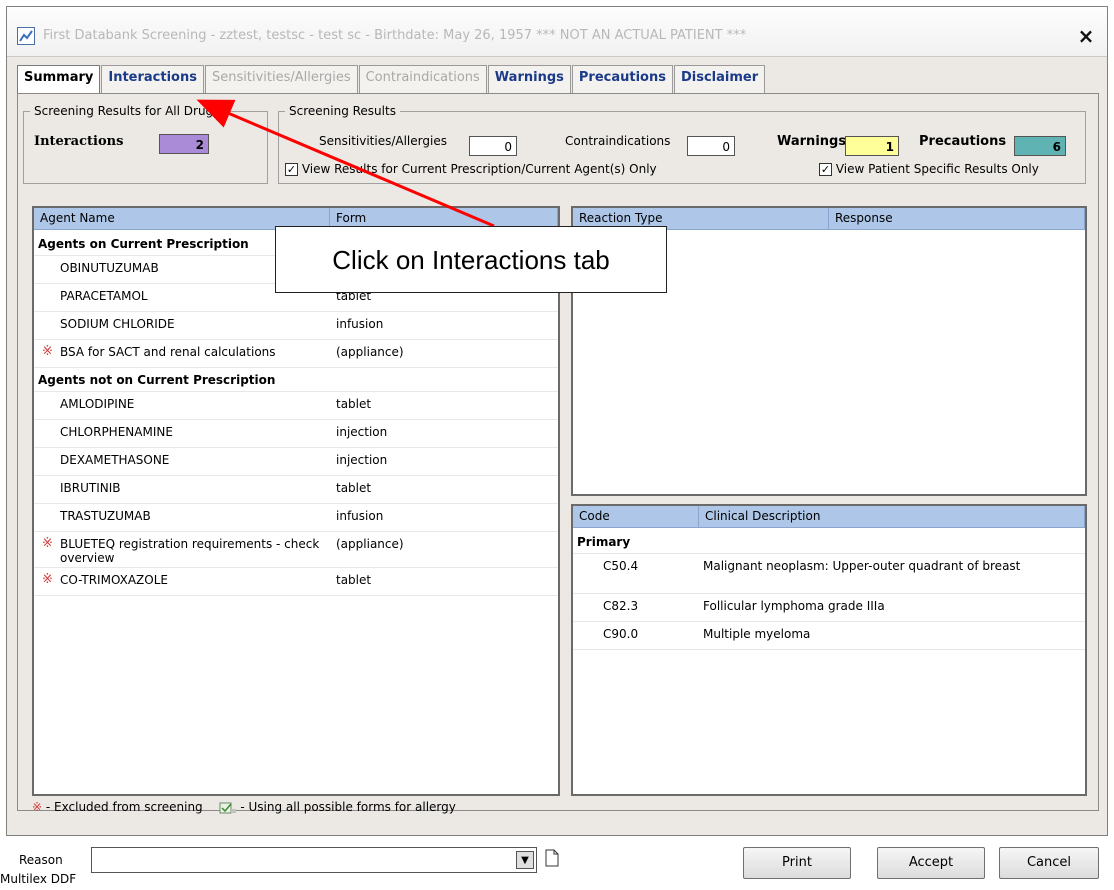 This screenshot has height=890, width=1114. I want to click on annotation-callout: Click on Interactions tab, so click(471, 259).